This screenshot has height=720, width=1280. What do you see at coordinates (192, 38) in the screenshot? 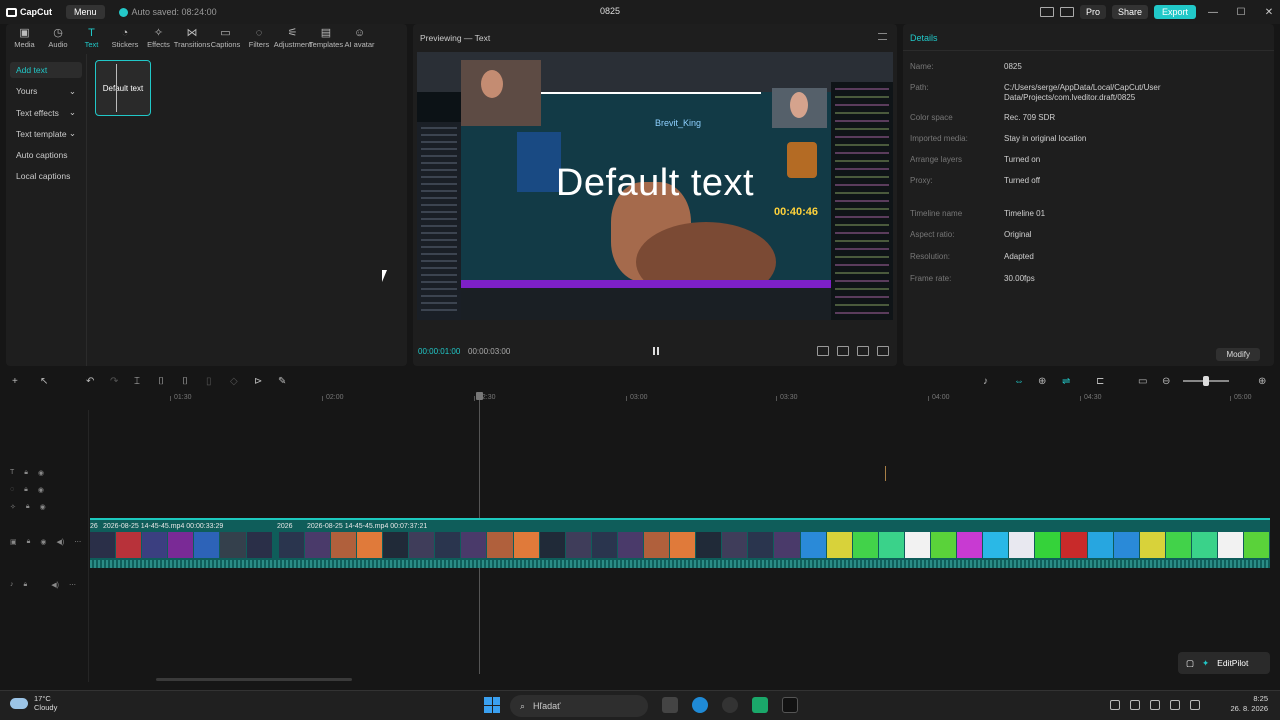
I see `tab-transitions: ⋈ Transitions` at bounding box center [192, 38].